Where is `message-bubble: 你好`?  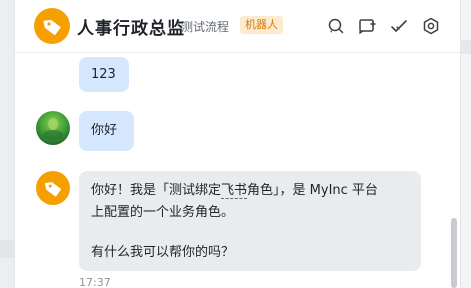 message-bubble: 你好 is located at coordinates (106, 131).